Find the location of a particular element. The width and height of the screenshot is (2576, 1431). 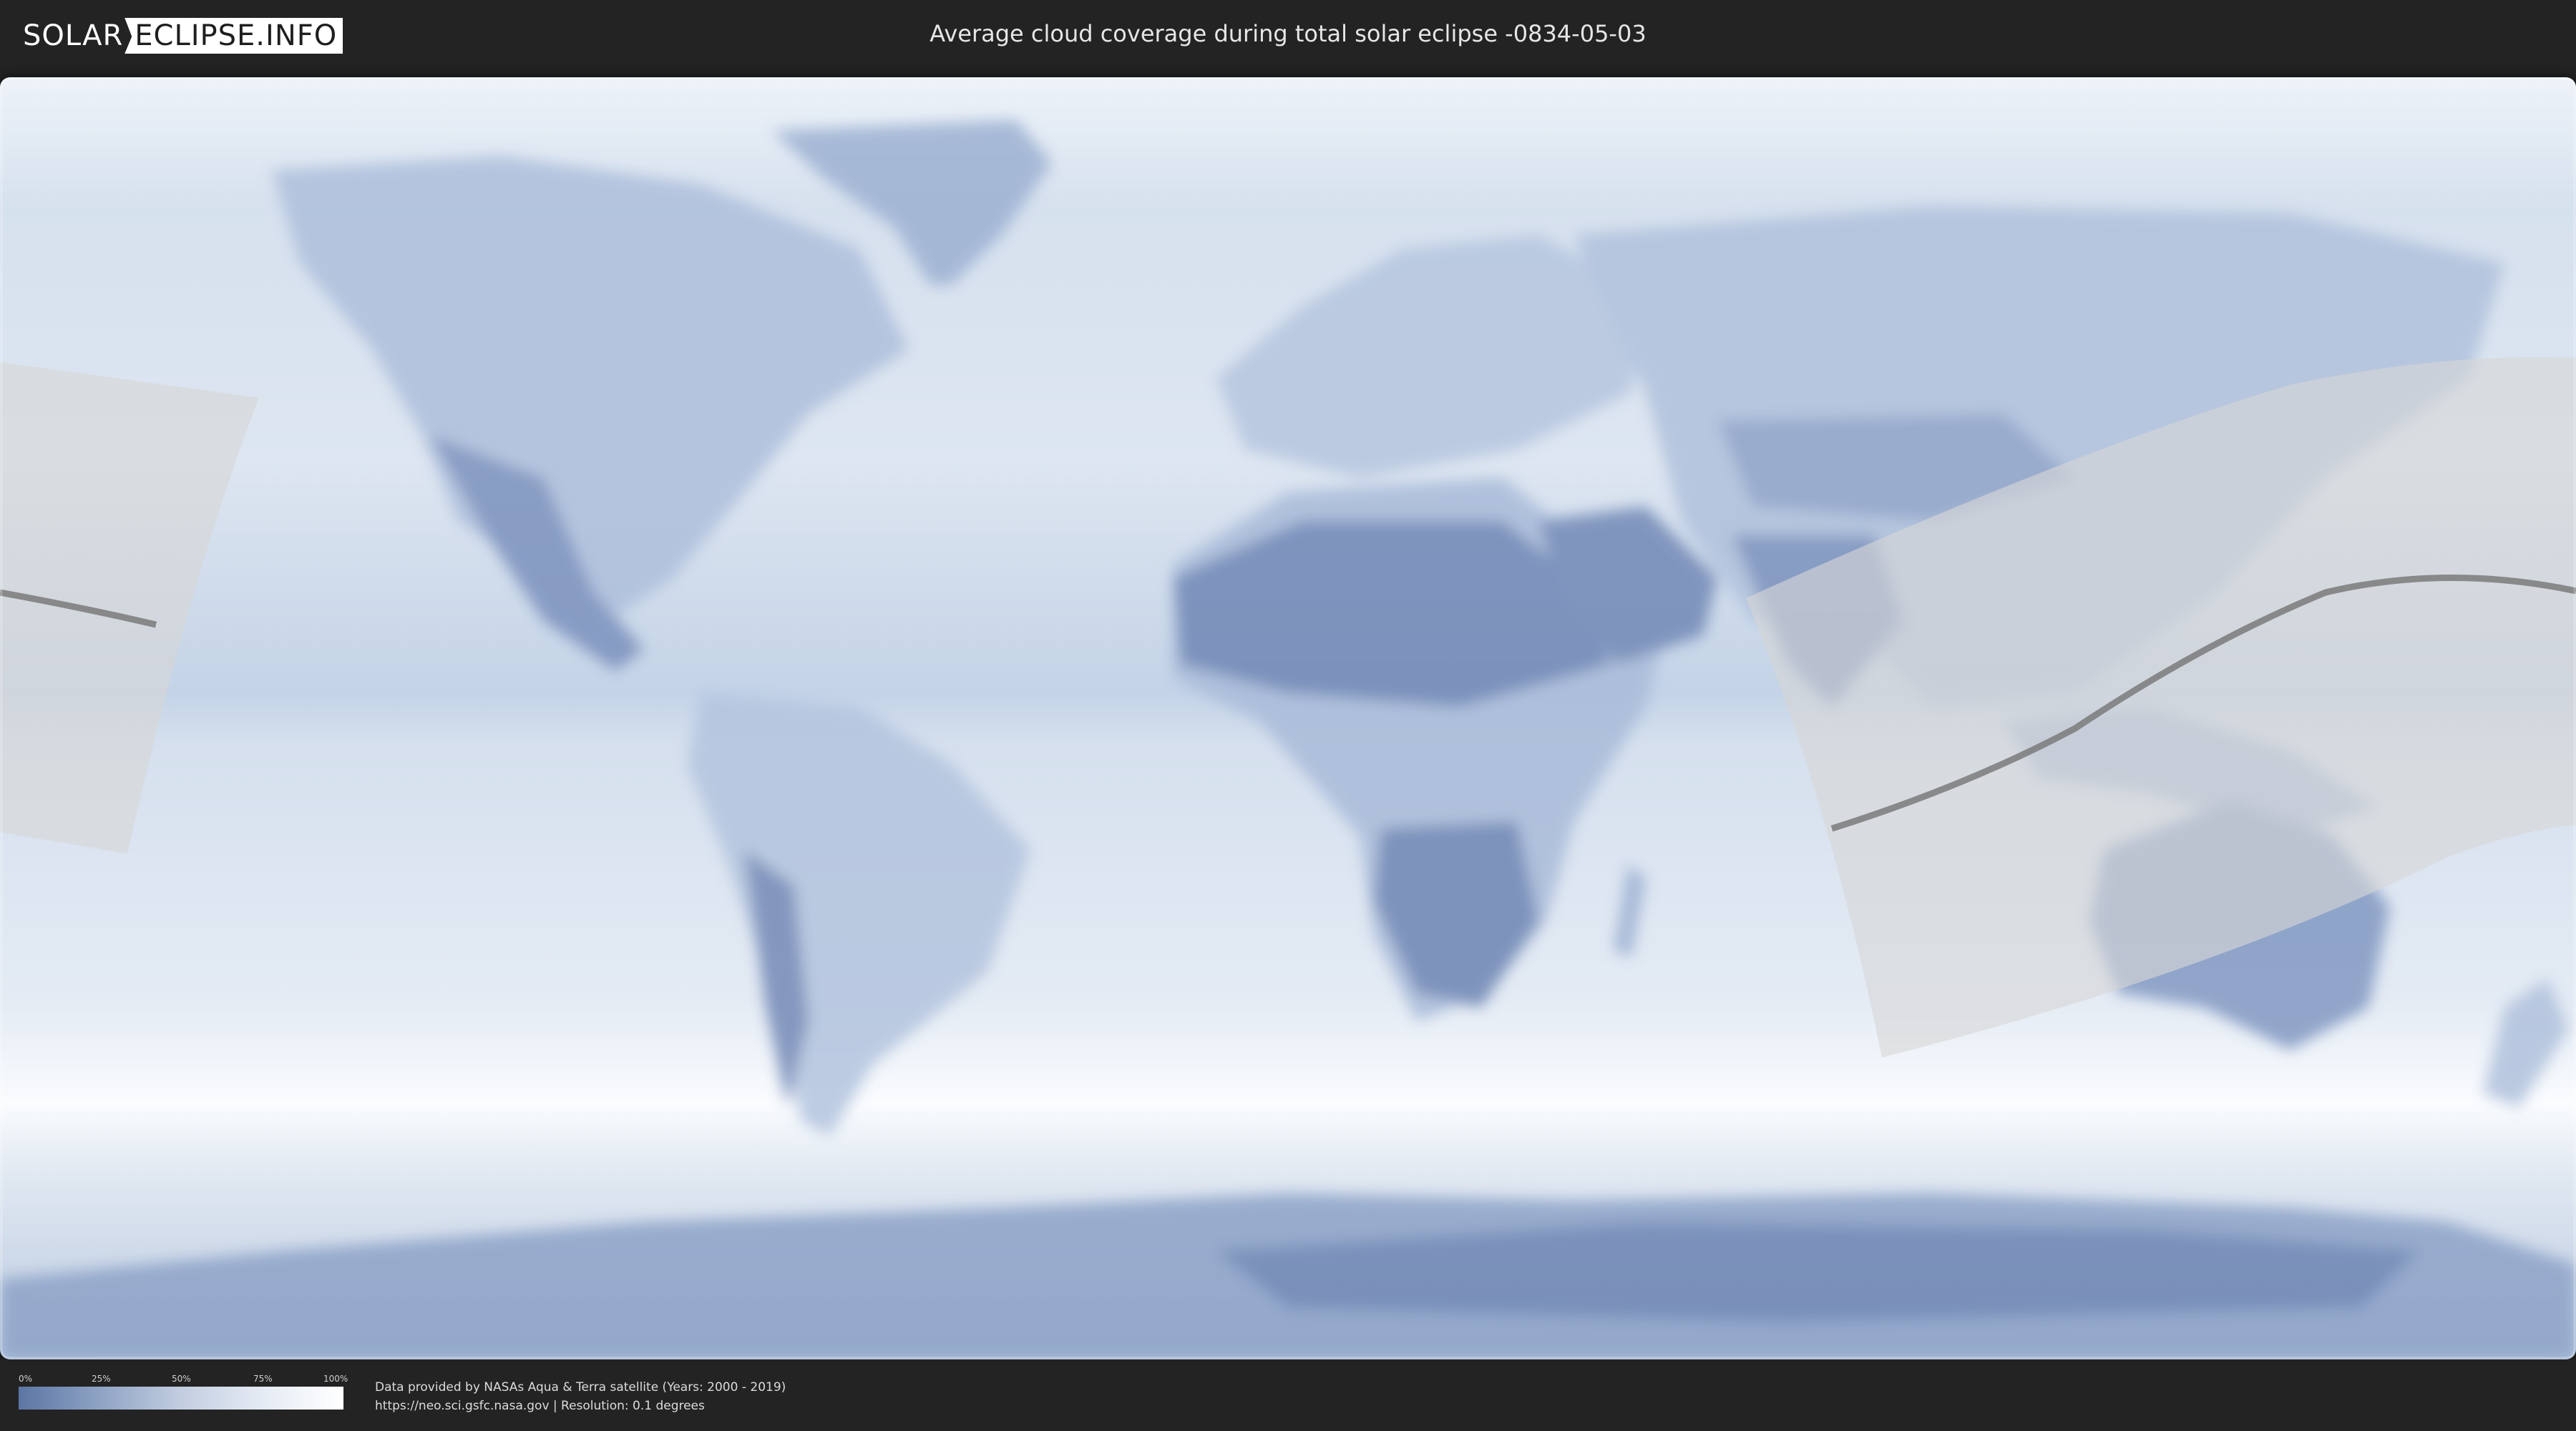

legend-color-bar is located at coordinates (181, 1398).